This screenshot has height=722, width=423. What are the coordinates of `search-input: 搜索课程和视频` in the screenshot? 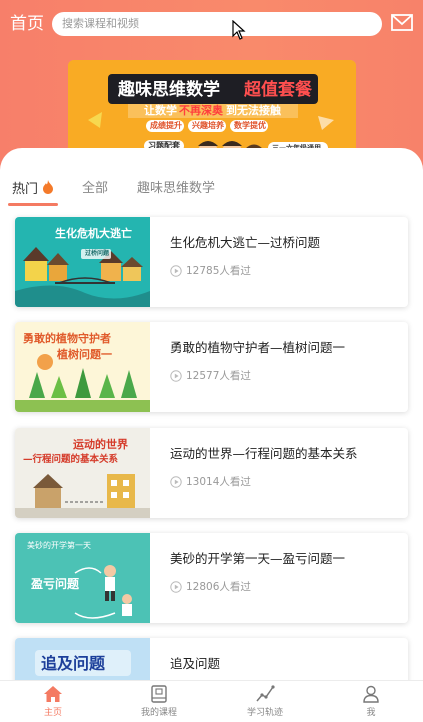 It's located at (217, 24).